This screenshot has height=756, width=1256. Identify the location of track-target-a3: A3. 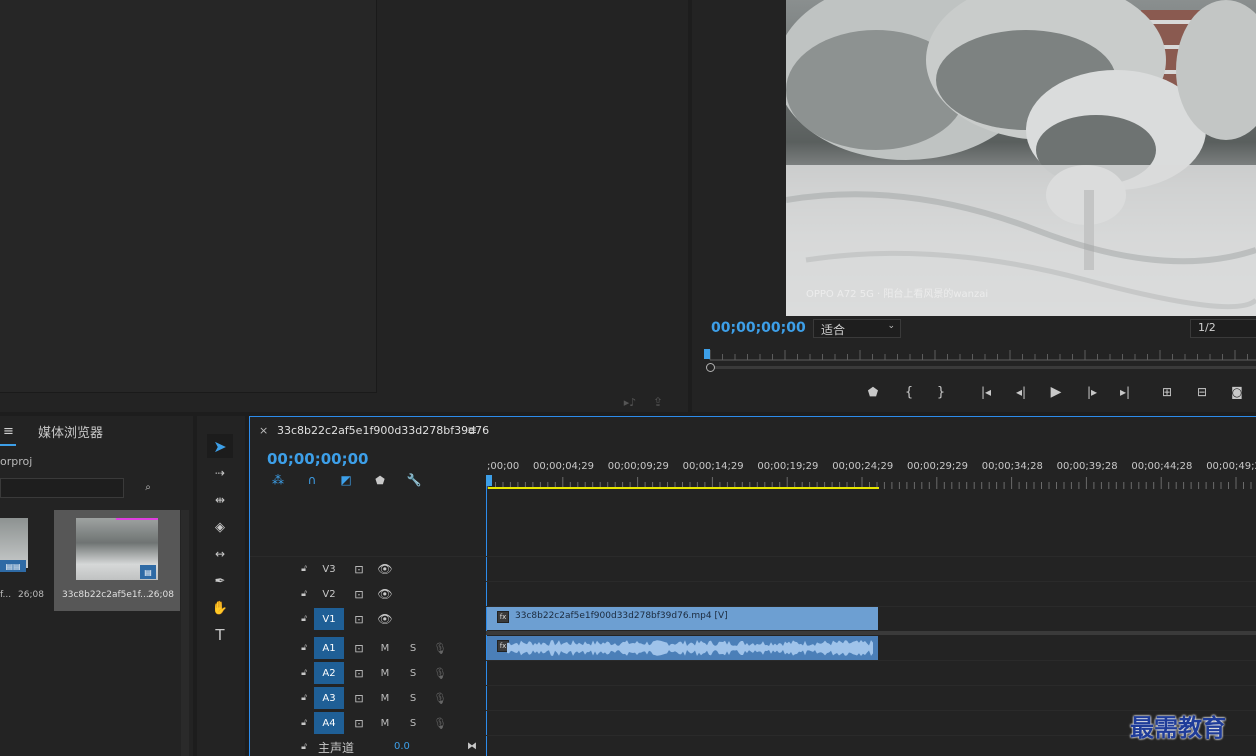
(329, 698).